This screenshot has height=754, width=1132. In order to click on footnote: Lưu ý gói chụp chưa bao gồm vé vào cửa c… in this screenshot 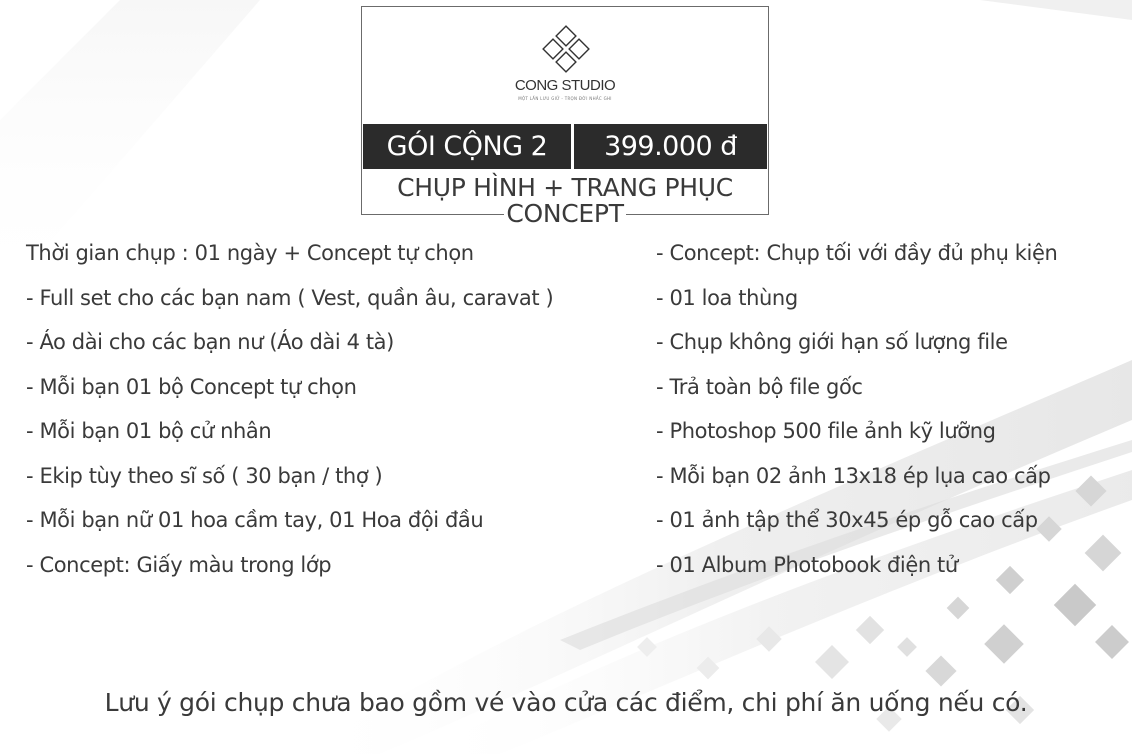, I will do `click(566, 702)`.